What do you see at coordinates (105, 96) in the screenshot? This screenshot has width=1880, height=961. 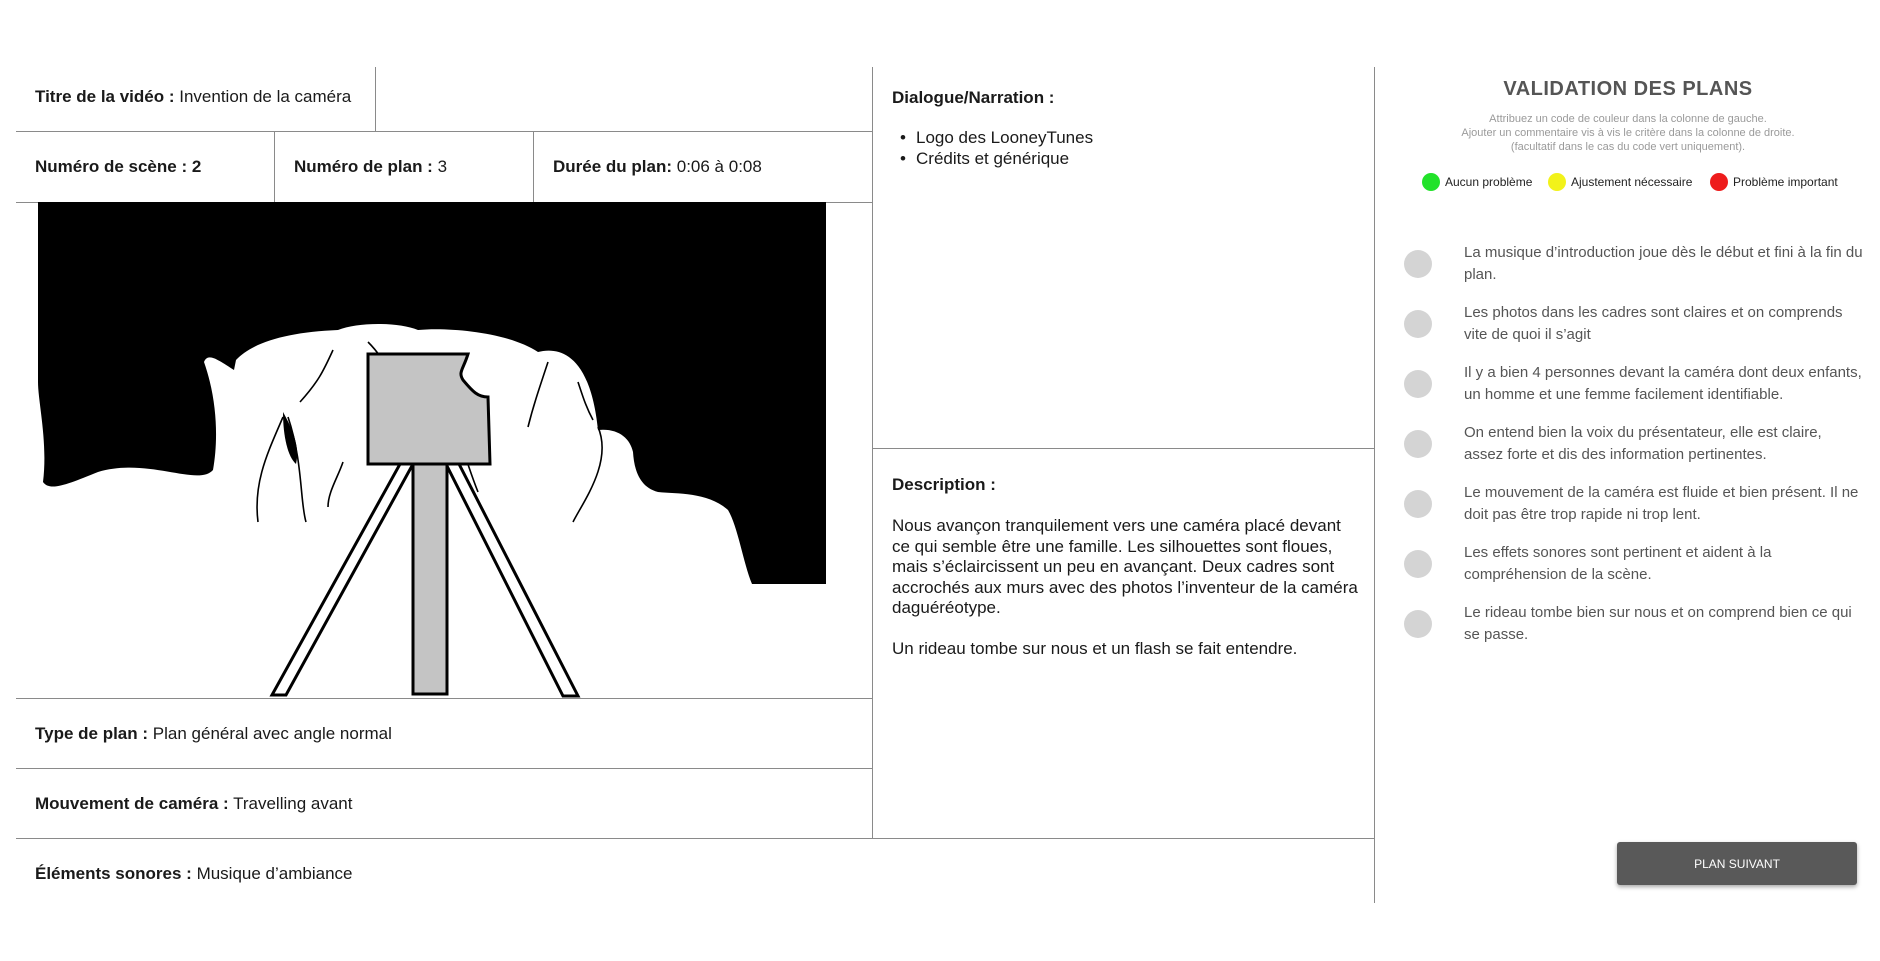 I see `video-title-label: Titre de la vidéo :` at bounding box center [105, 96].